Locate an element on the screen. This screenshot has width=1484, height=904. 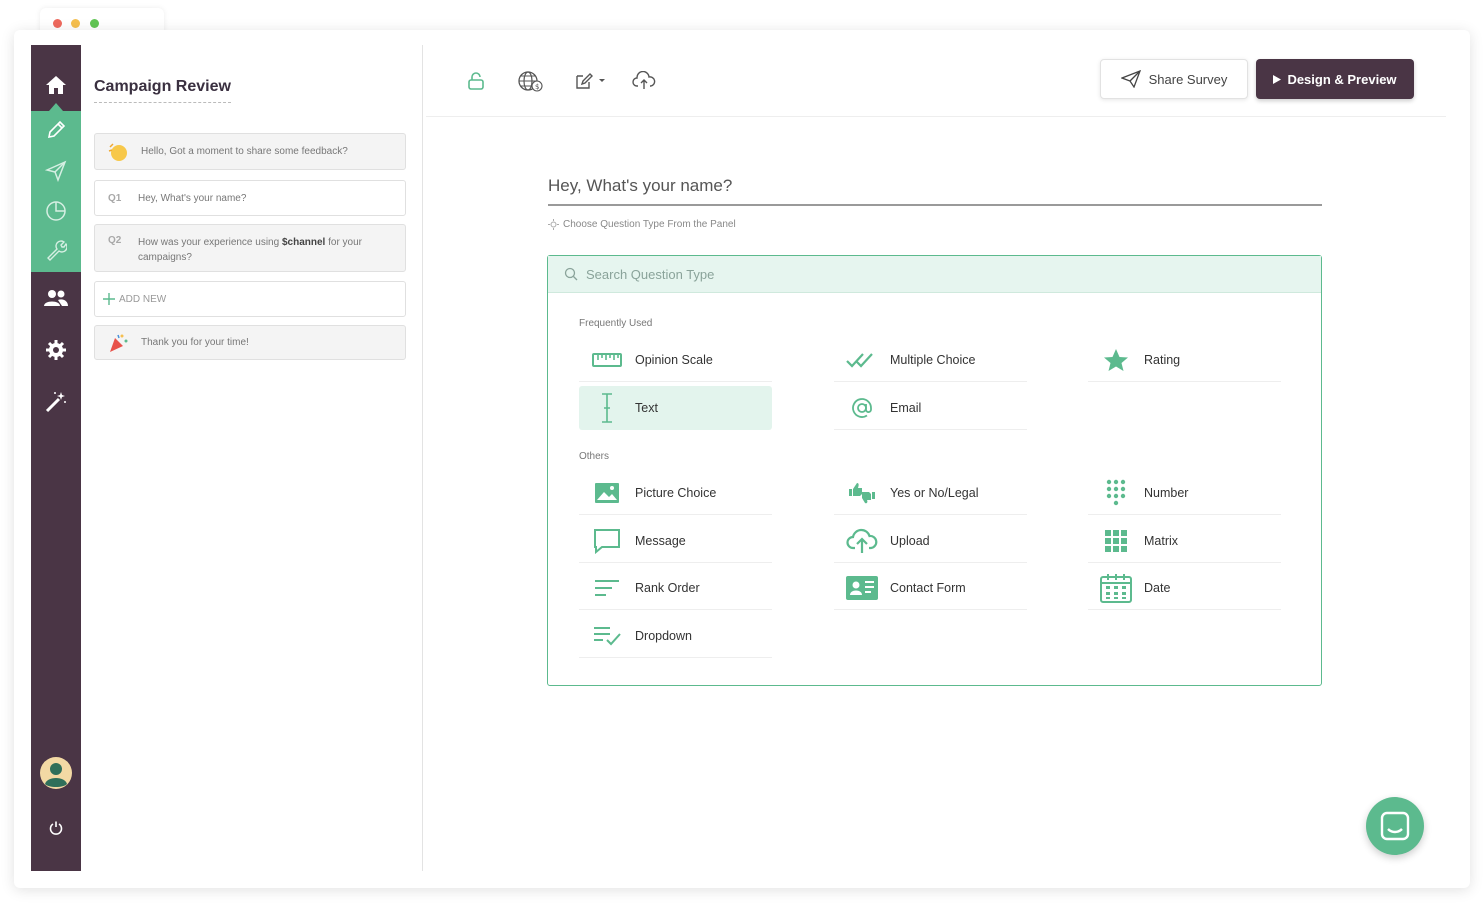
plus-icon is located at coordinates (109, 299).